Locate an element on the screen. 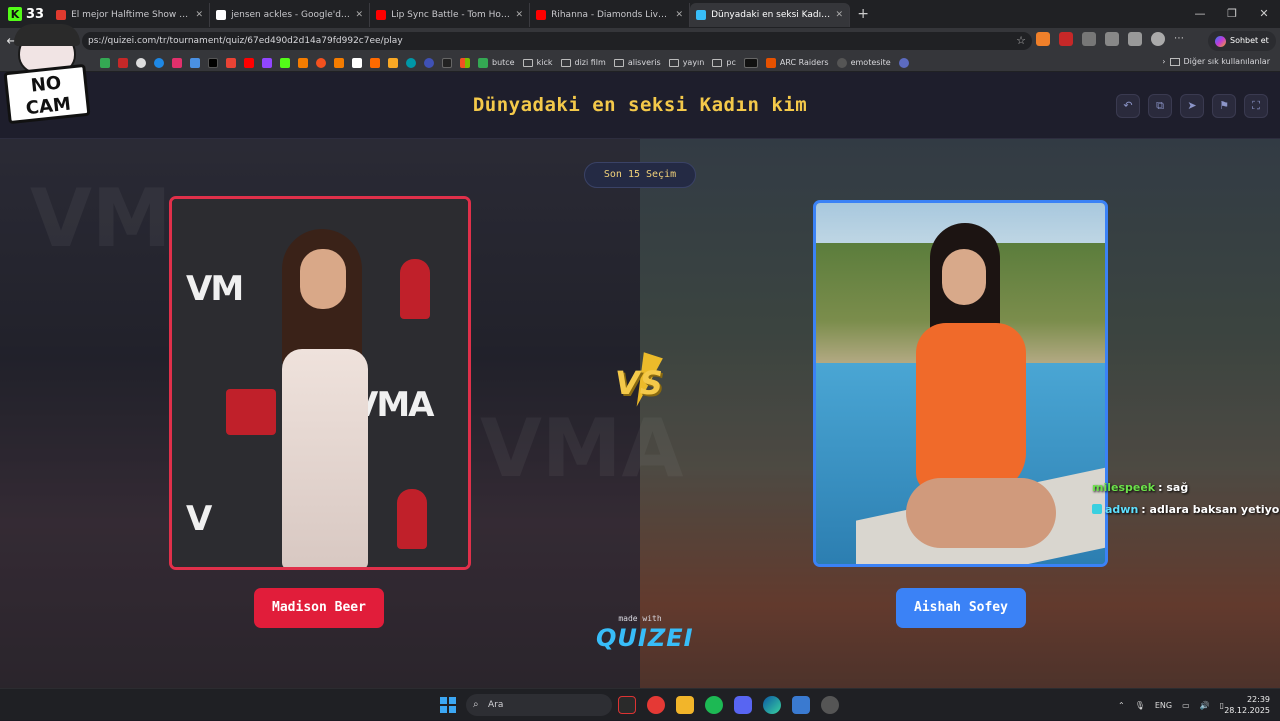  bookmark-arc-raiders: ARC Raiders is located at coordinates (797, 62).